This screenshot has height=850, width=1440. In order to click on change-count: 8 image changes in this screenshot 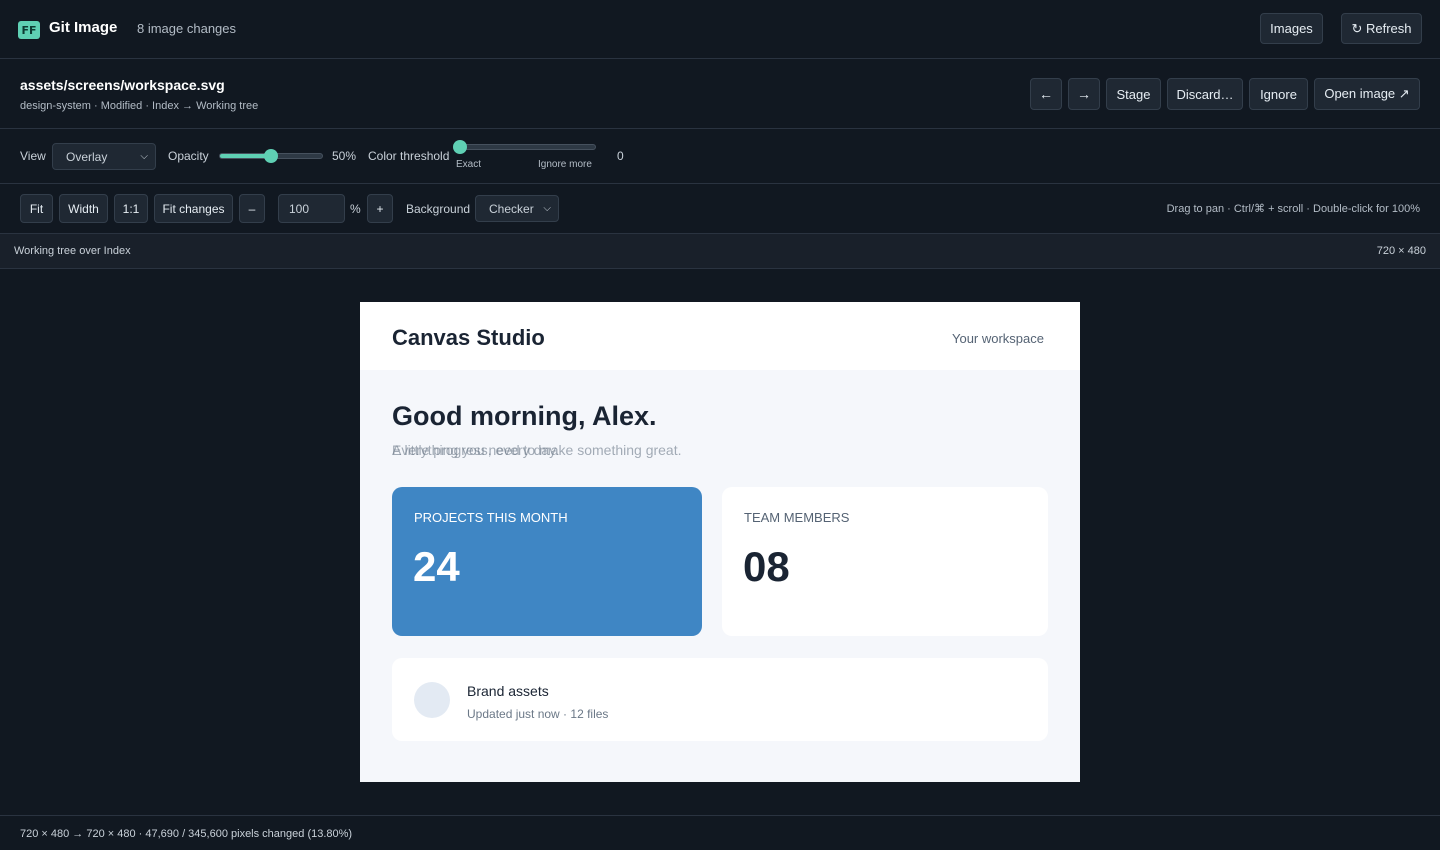, I will do `click(187, 28)`.